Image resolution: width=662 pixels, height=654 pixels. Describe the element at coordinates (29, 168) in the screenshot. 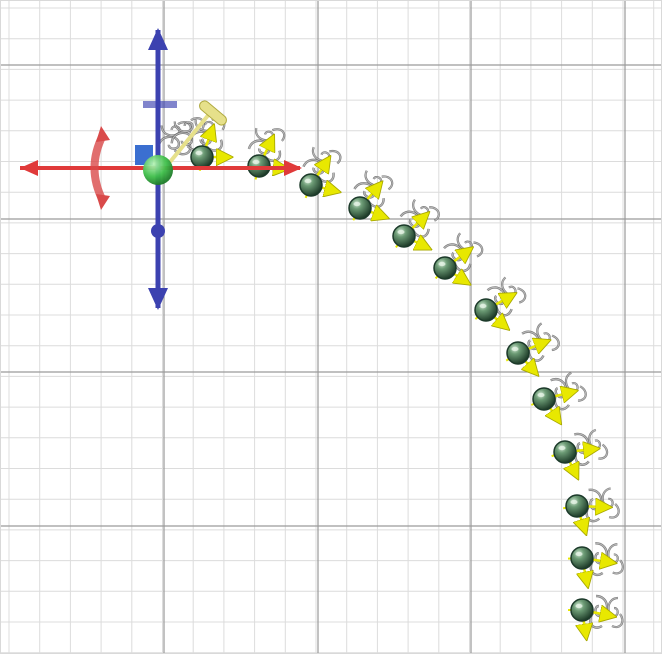

I see `arrow-left-icon` at that location.